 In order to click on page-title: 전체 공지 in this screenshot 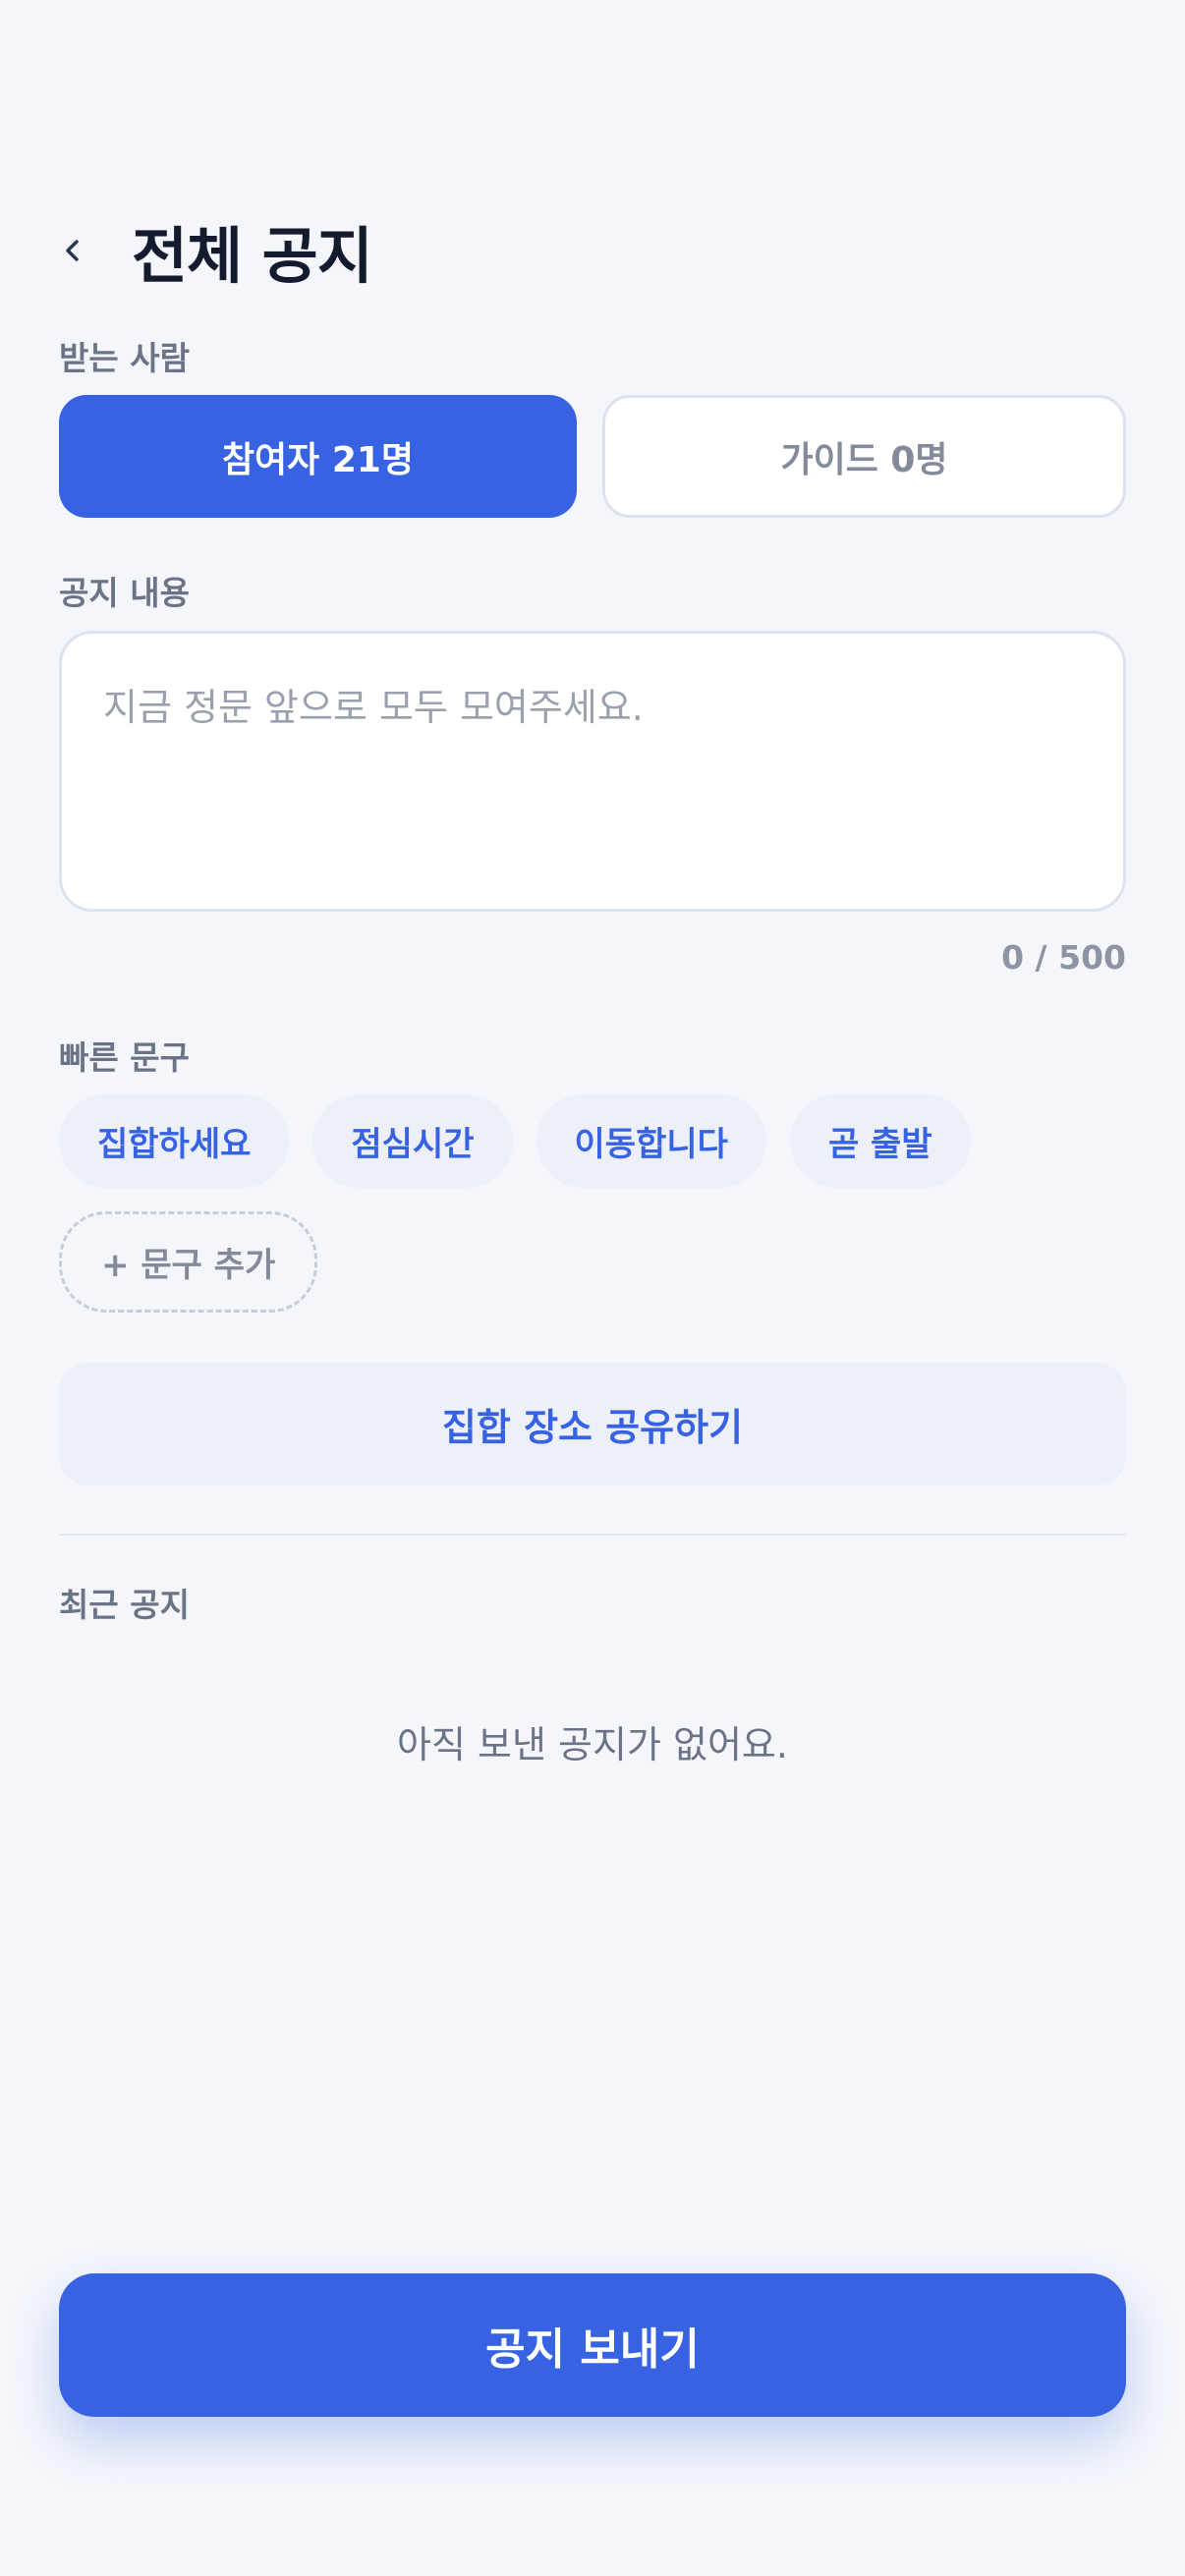, I will do `click(253, 256)`.